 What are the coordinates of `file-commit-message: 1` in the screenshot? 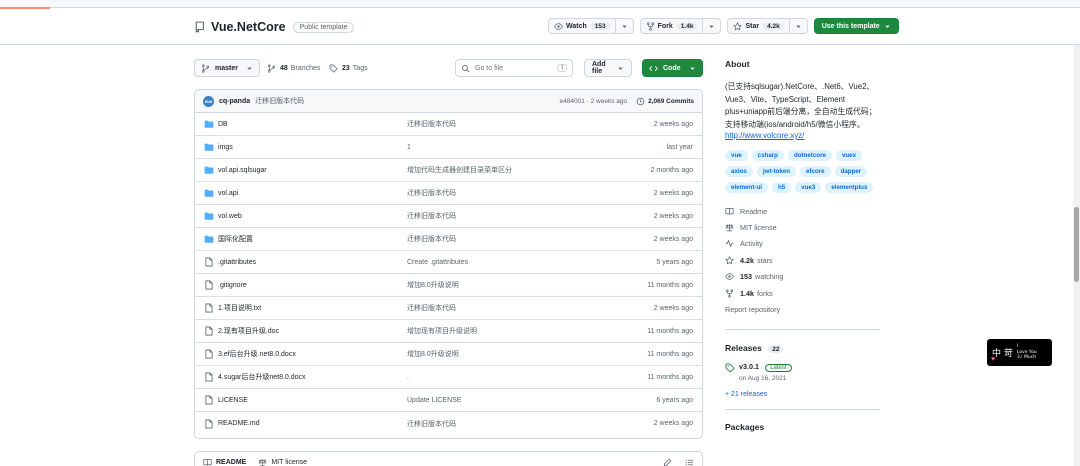 It's located at (409, 147).